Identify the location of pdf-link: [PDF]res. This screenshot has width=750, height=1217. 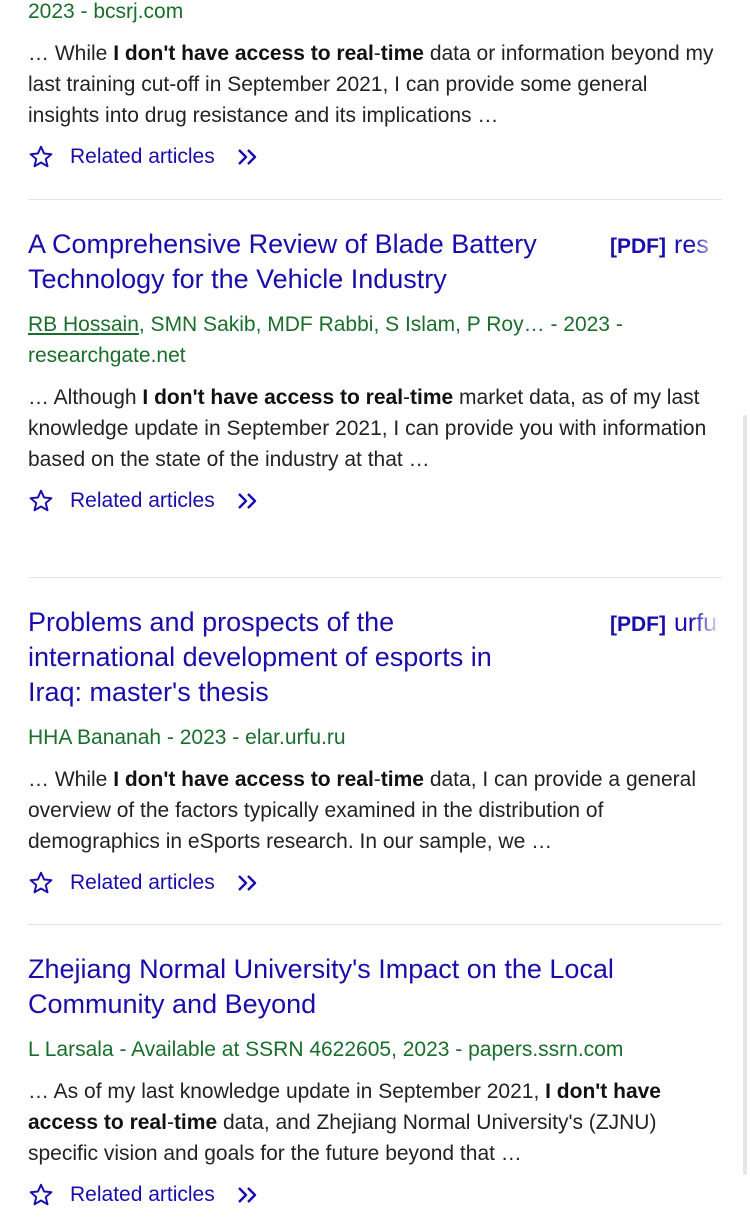
(666, 246).